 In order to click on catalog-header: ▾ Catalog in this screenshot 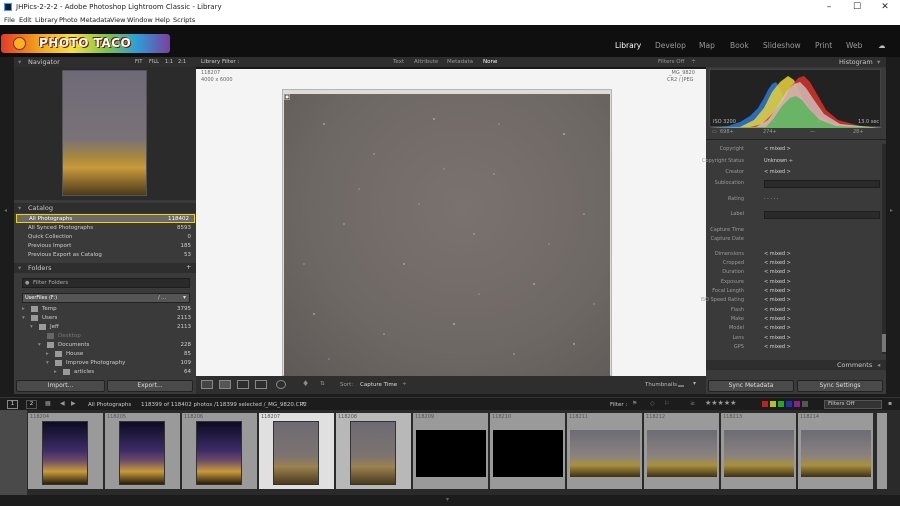, I will do `click(105, 208)`.